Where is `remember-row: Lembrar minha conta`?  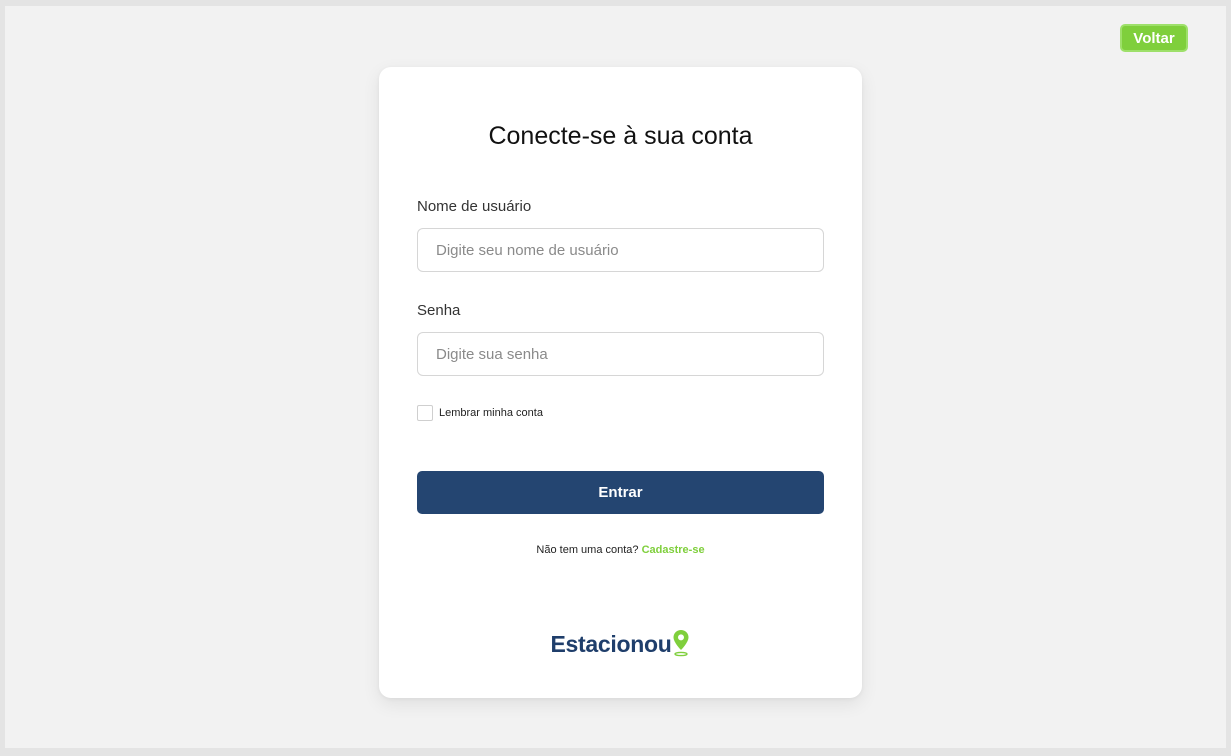
remember-row: Lembrar minha conta is located at coordinates (480, 413).